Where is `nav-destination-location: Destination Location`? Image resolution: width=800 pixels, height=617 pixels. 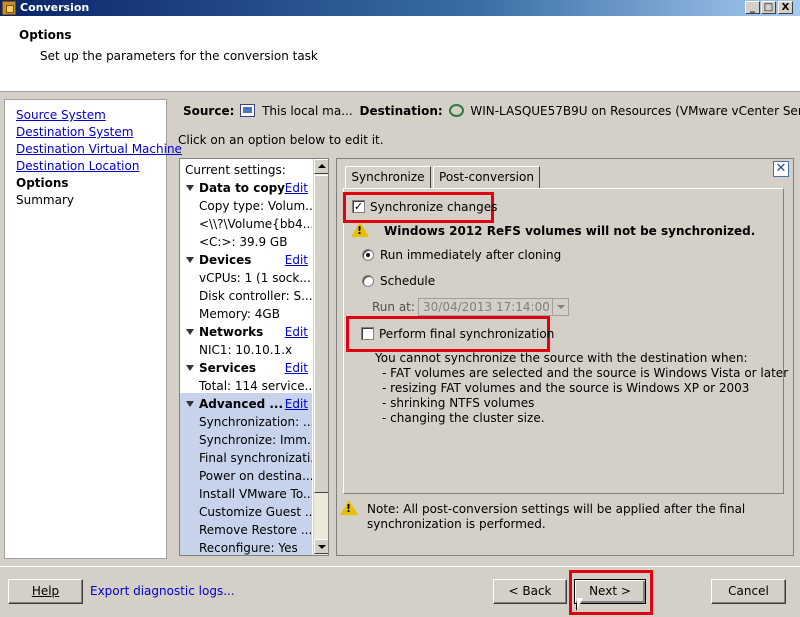
nav-destination-location: Destination Location is located at coordinates (77, 166).